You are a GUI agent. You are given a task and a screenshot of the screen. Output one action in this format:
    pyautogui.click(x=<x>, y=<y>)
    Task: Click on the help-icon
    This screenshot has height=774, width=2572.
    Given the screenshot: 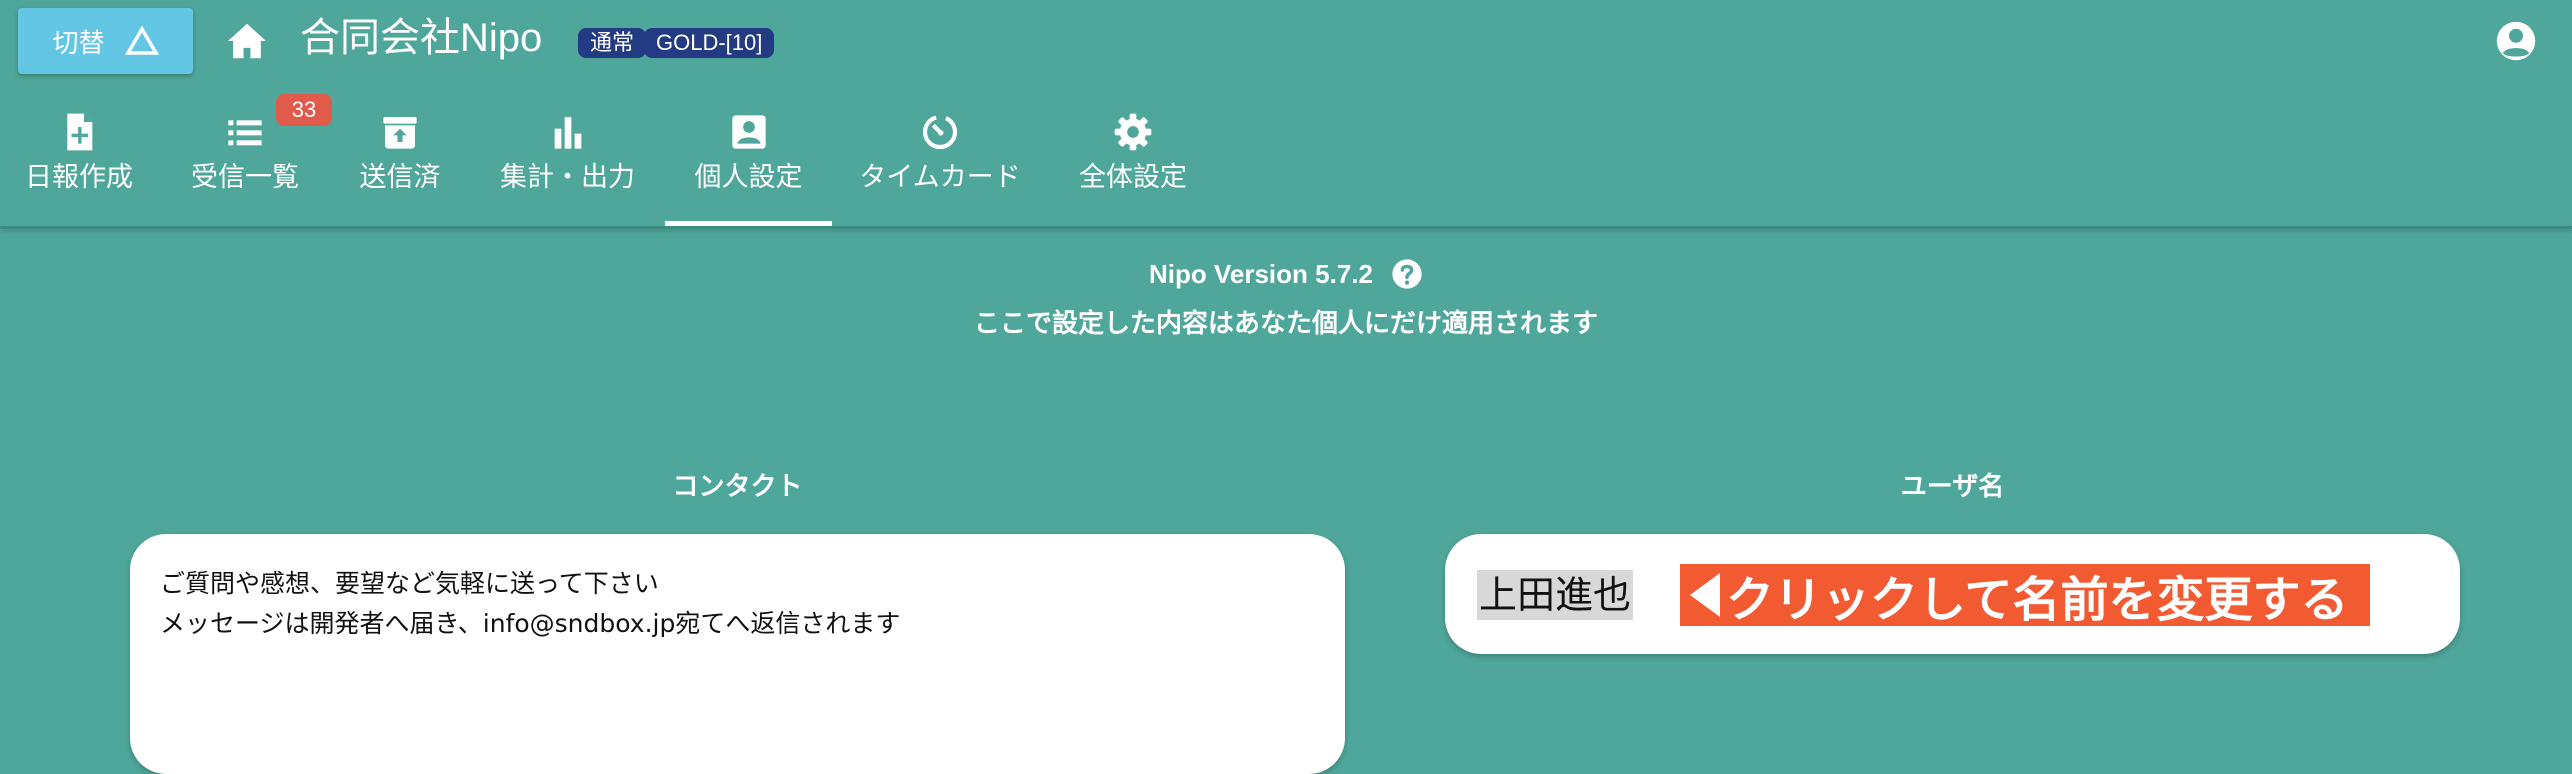 What is the action you would take?
    pyautogui.click(x=1407, y=274)
    